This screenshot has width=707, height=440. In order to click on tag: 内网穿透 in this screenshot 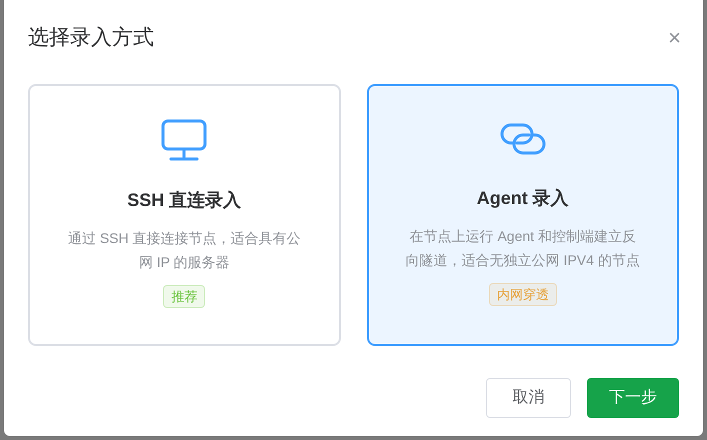, I will do `click(522, 294)`.